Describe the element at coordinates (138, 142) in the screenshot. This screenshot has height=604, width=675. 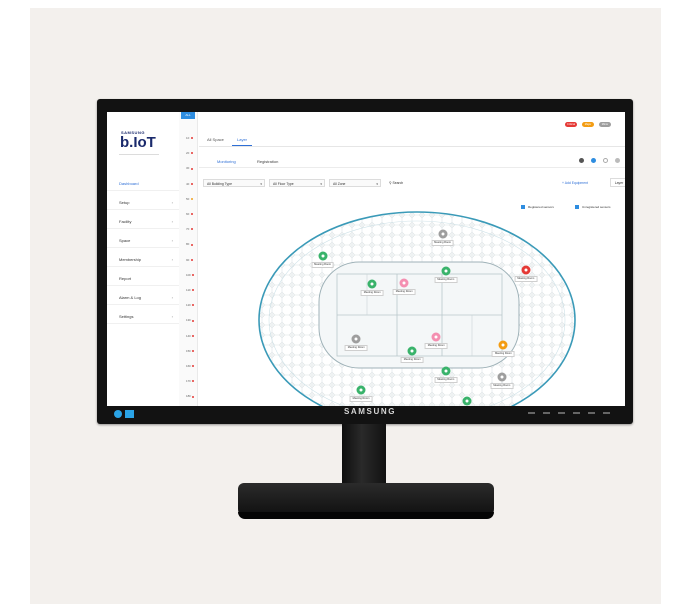
I see `app-logo: b.IoT` at that location.